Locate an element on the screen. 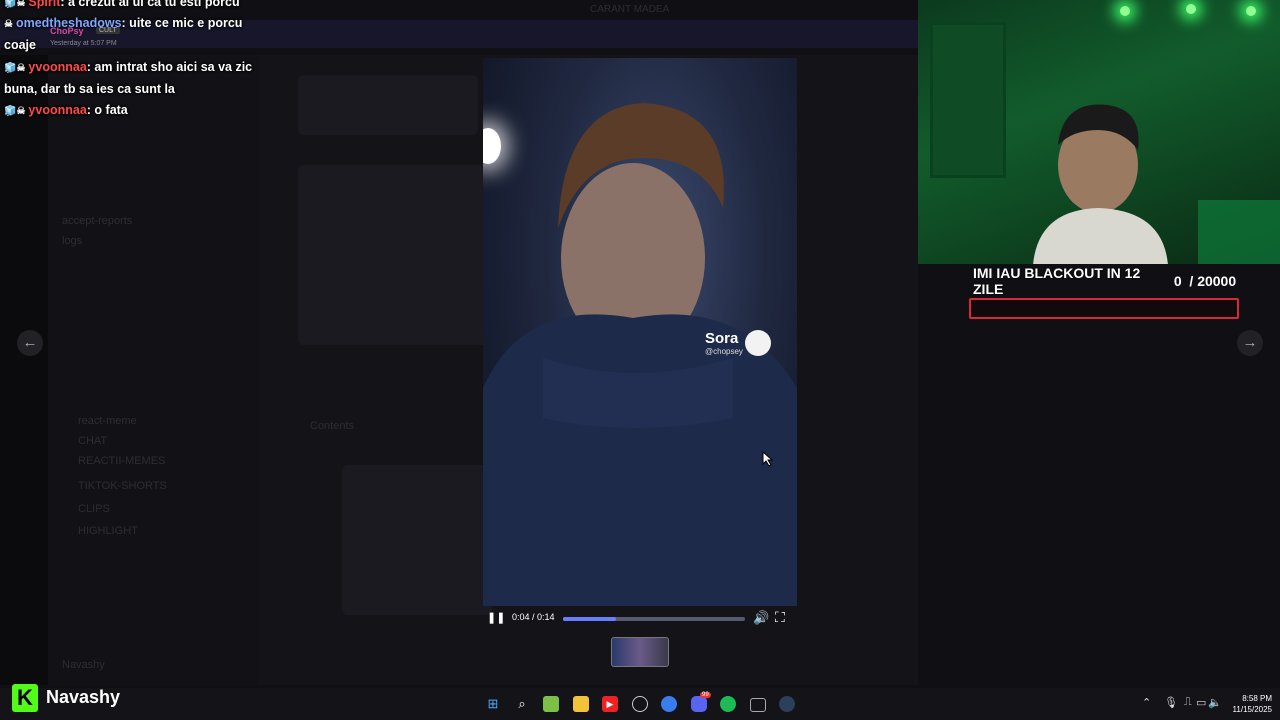 The width and height of the screenshot is (1280, 720). sora-label: Sora is located at coordinates (722, 338).